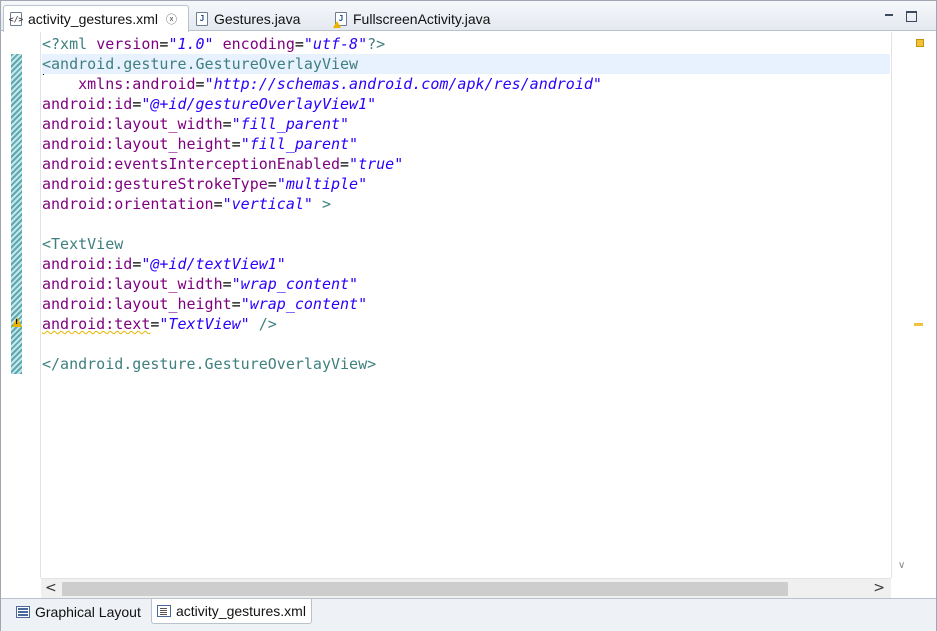 The width and height of the screenshot is (937, 631). I want to click on java-file-warning-icon: J, so click(340, 19).